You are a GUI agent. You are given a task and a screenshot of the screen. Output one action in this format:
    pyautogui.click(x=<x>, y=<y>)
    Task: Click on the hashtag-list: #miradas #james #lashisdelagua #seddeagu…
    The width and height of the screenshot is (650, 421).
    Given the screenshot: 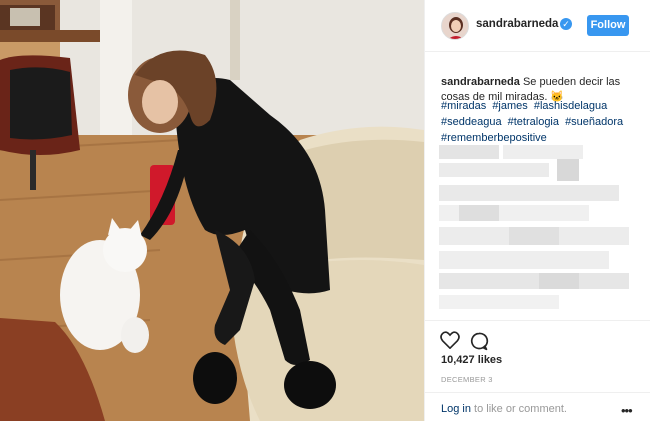 What is the action you would take?
    pyautogui.click(x=543, y=122)
    